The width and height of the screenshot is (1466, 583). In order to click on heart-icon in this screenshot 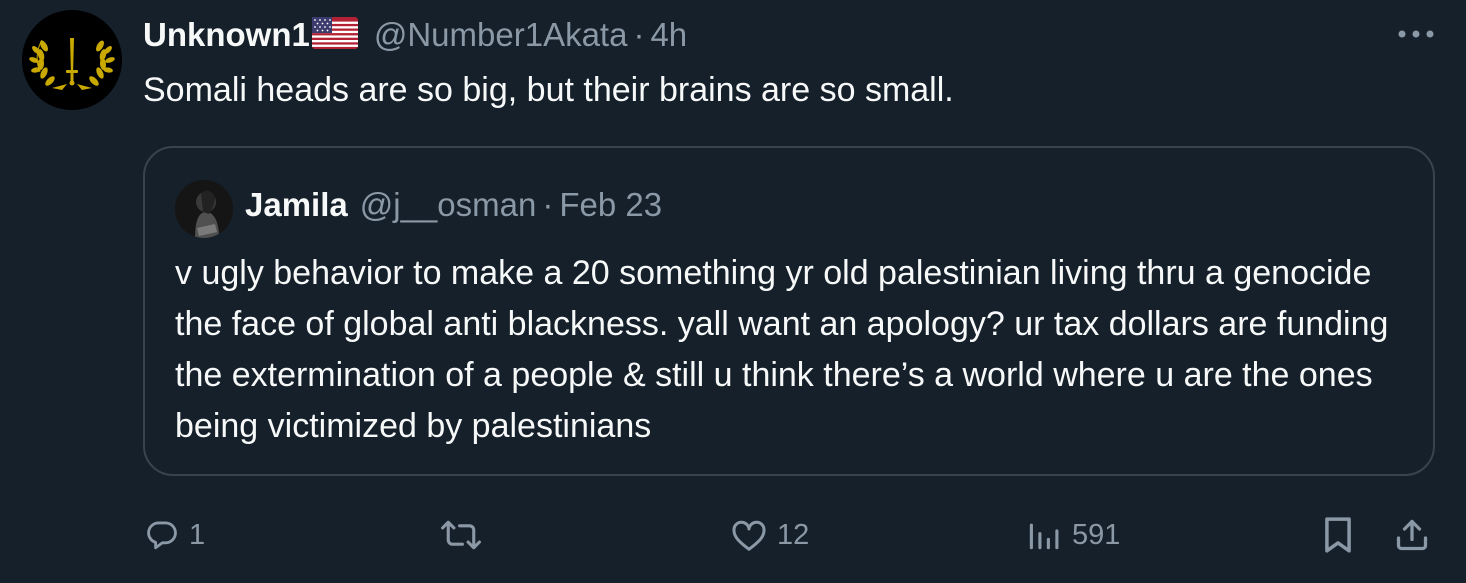, I will do `click(749, 535)`.